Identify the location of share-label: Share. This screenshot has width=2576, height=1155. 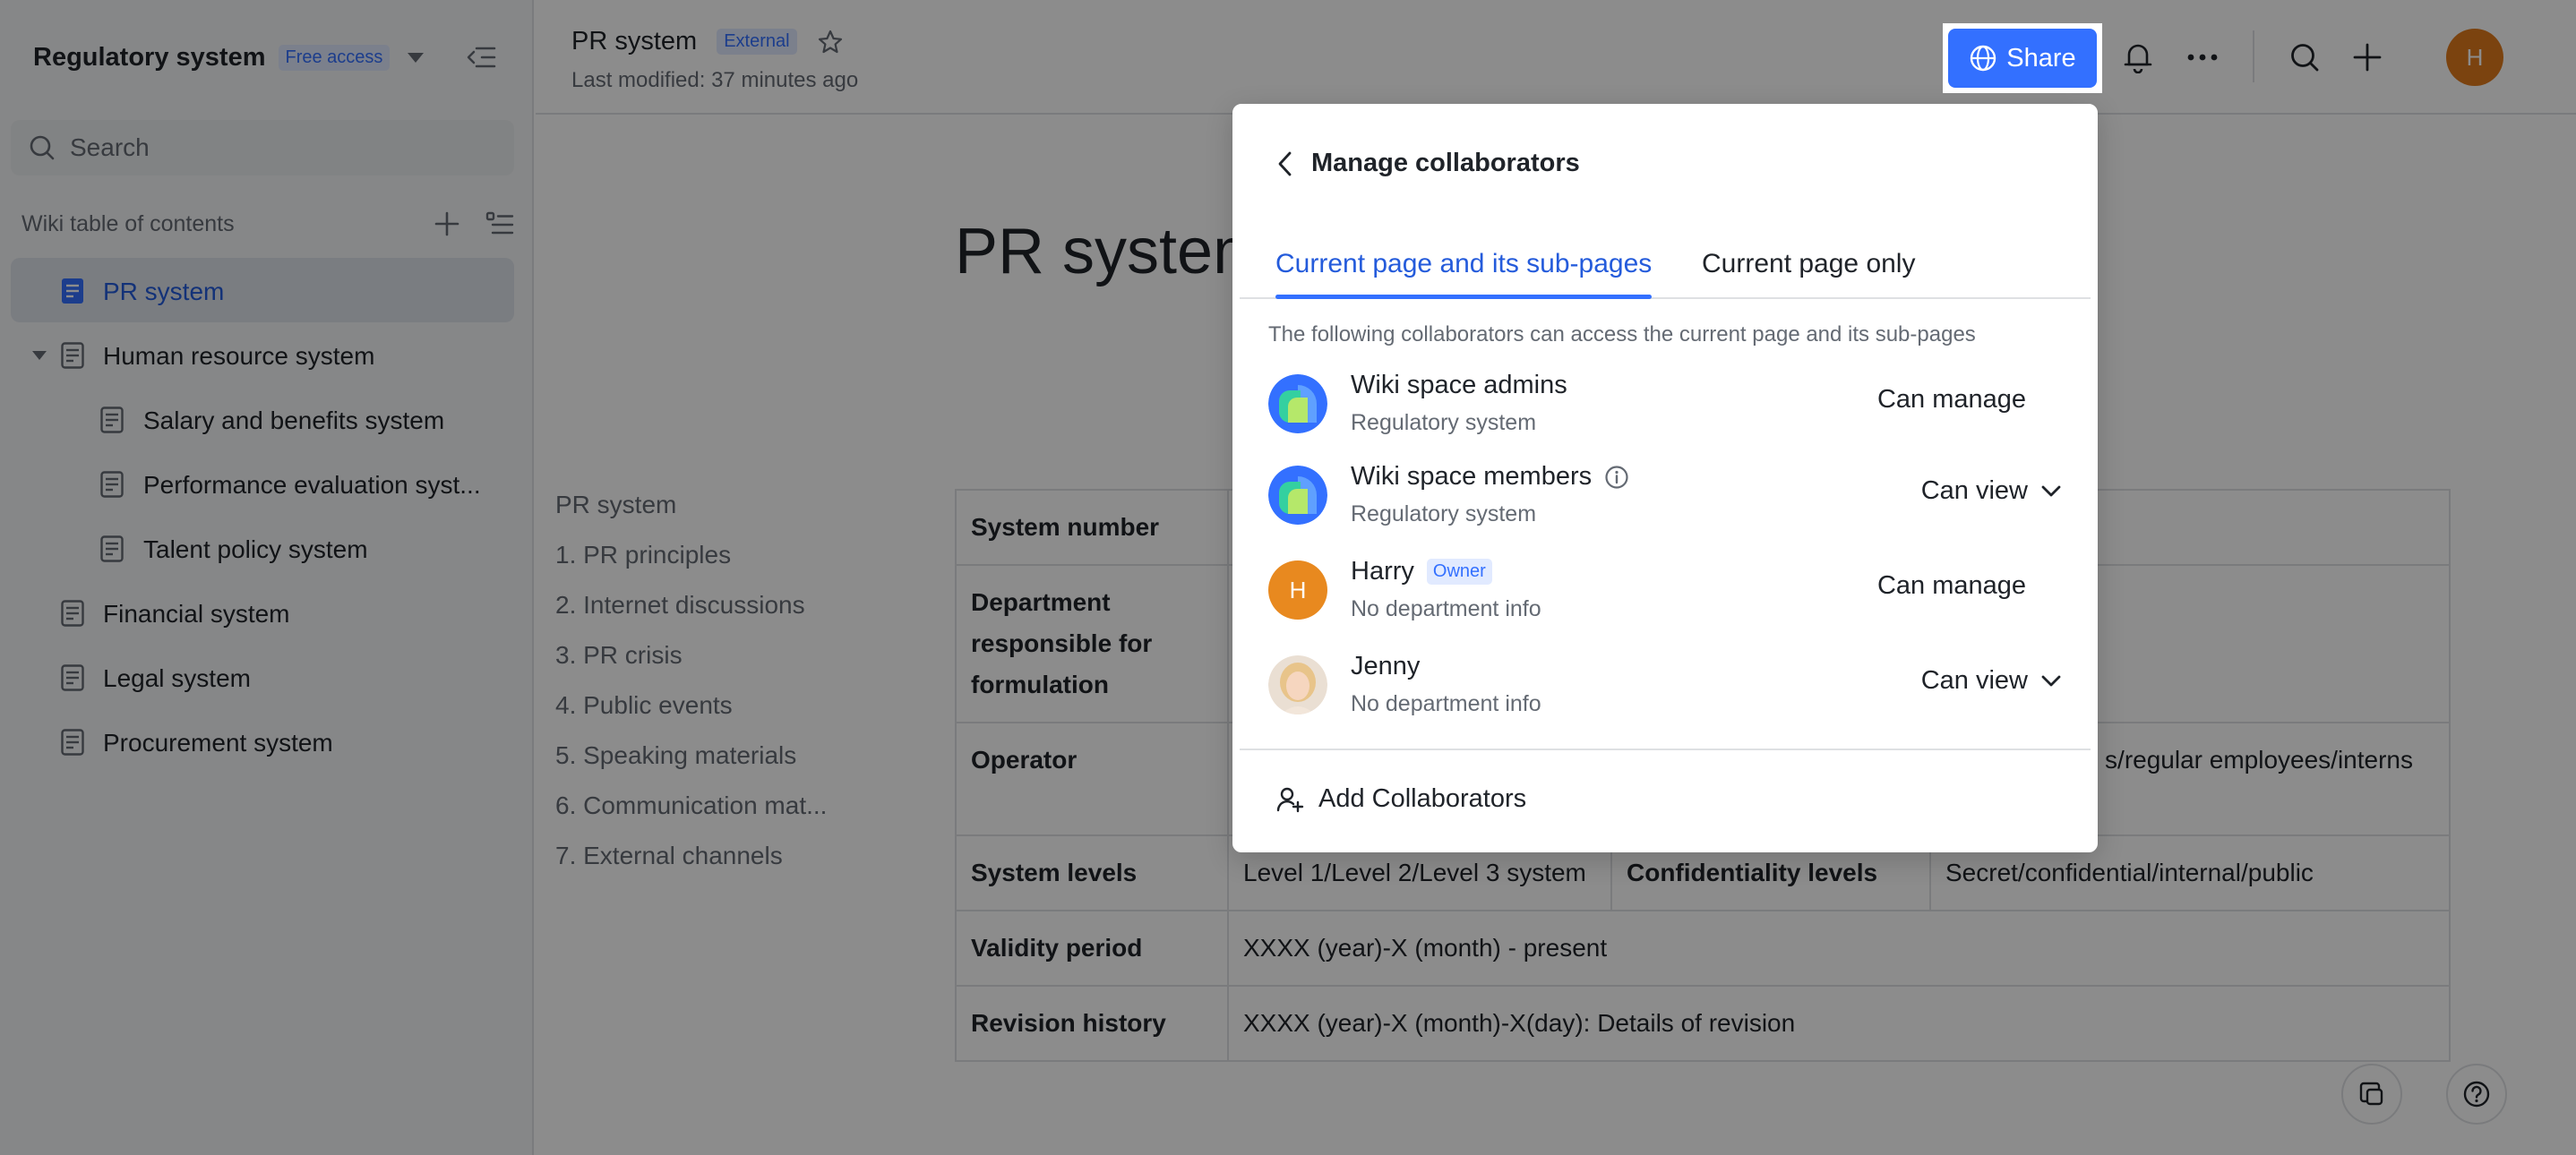
(2041, 58).